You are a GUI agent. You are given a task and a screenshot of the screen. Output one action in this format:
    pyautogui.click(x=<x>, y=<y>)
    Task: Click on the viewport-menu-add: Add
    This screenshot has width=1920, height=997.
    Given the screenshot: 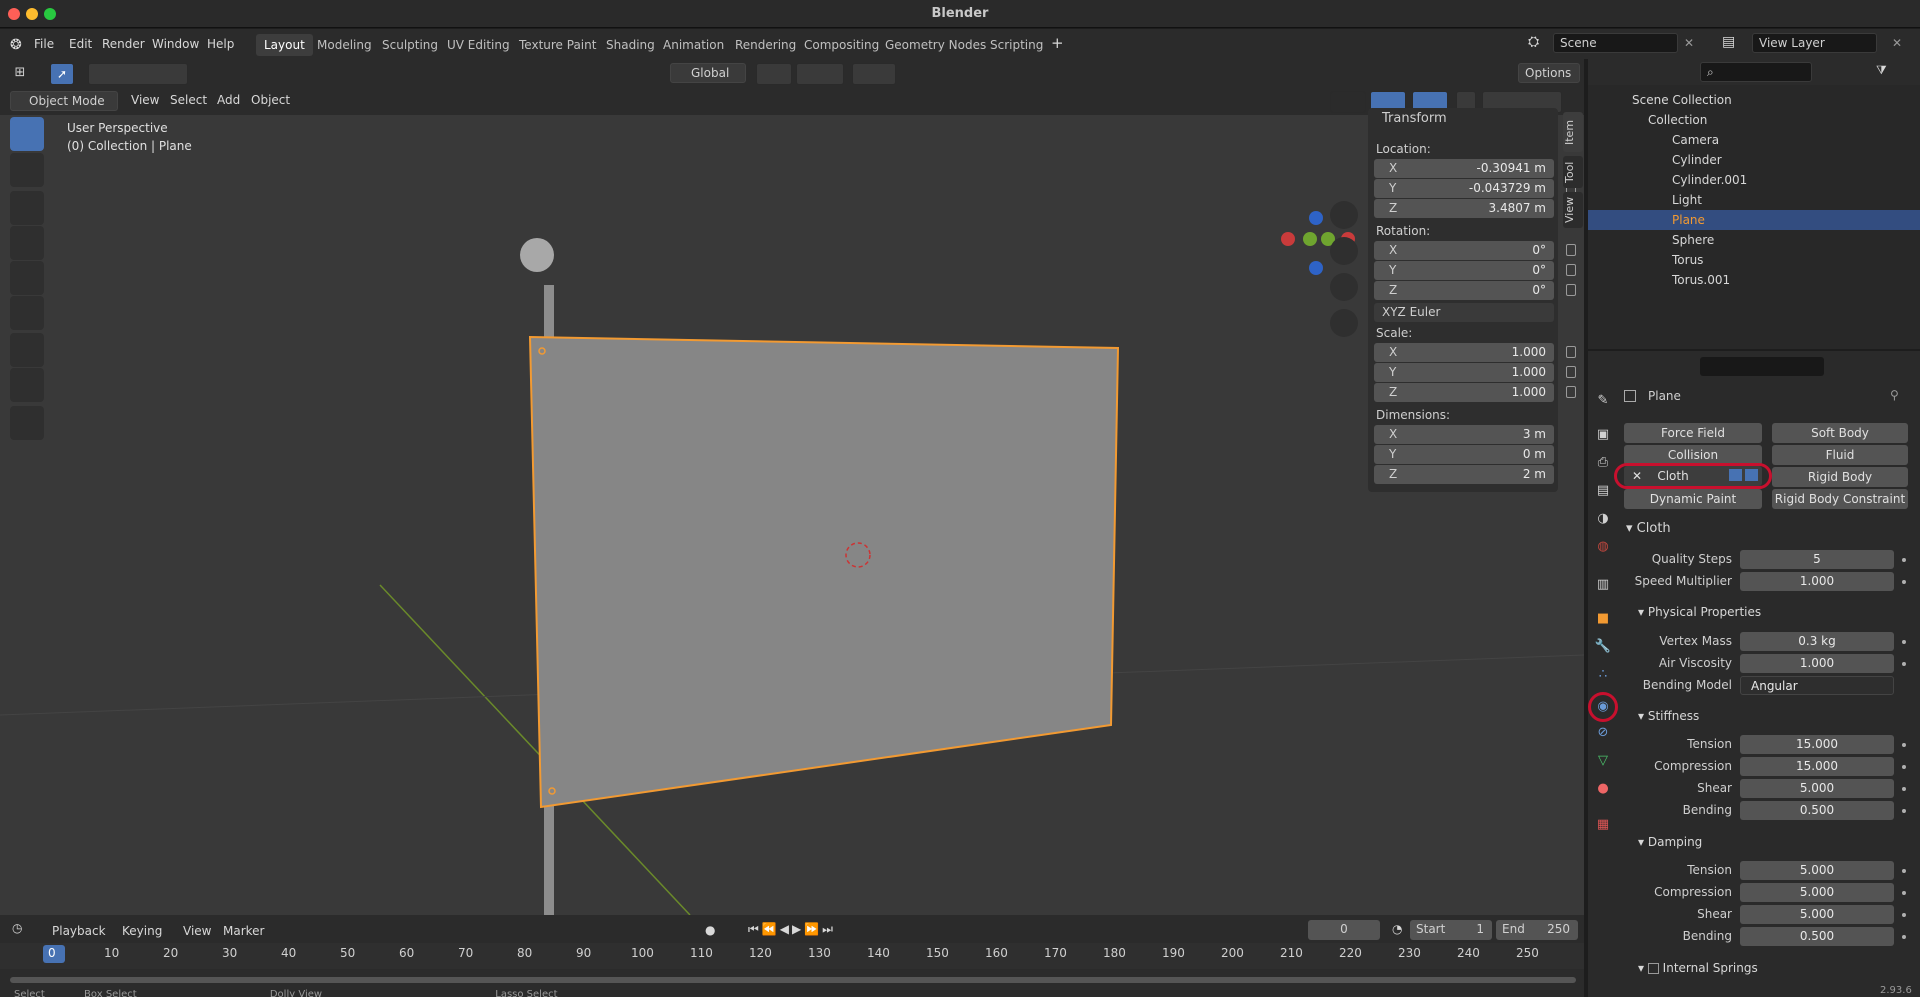 What is the action you would take?
    pyautogui.click(x=228, y=100)
    